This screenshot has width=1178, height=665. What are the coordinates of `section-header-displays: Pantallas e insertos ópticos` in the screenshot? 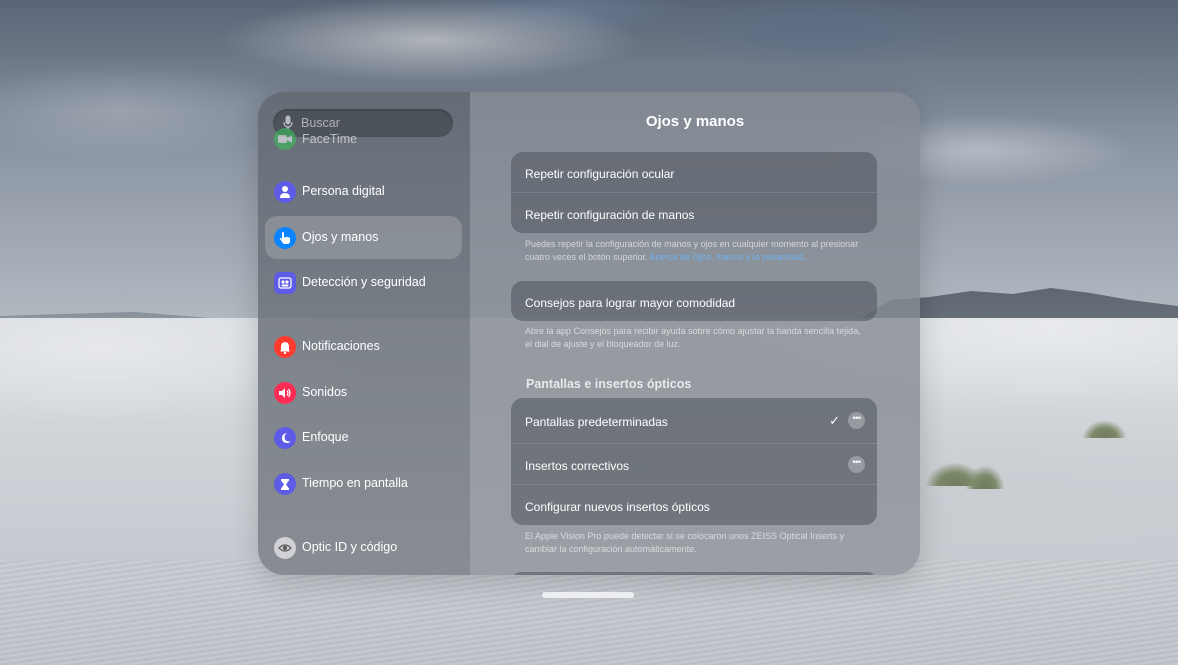 It's located at (609, 384).